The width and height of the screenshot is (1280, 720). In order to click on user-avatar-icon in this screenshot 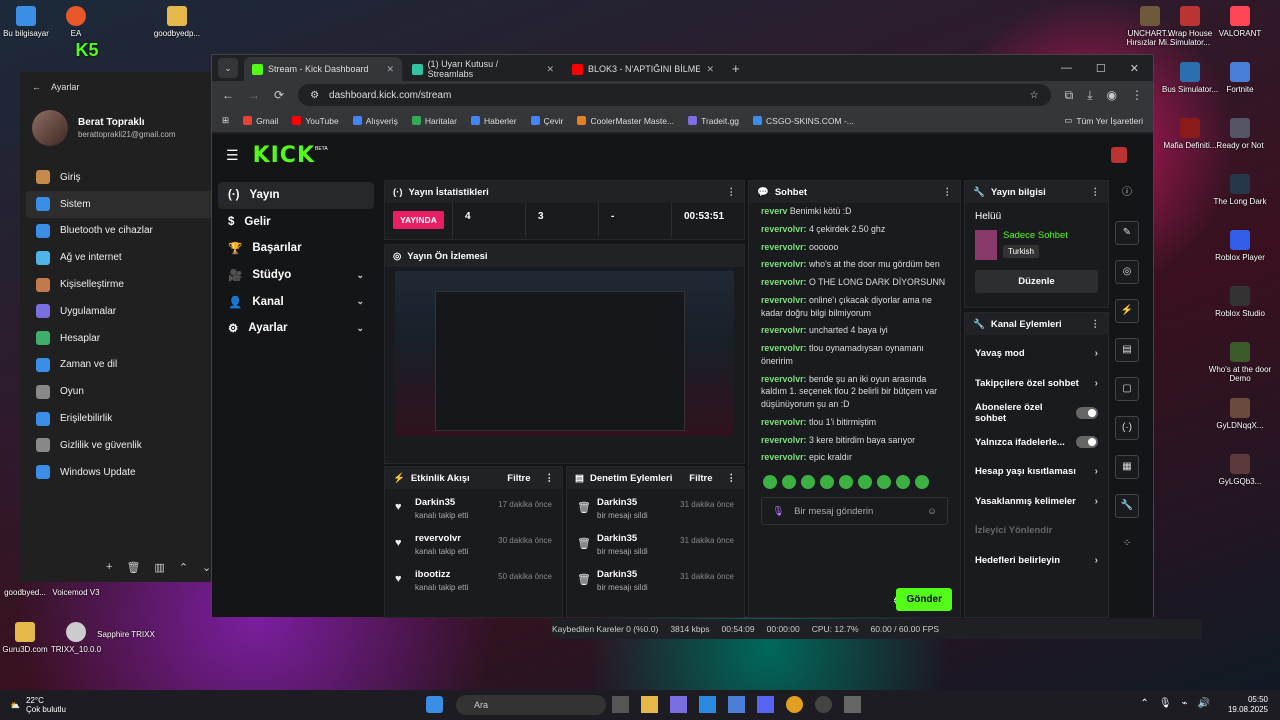, I will do `click(1119, 155)`.